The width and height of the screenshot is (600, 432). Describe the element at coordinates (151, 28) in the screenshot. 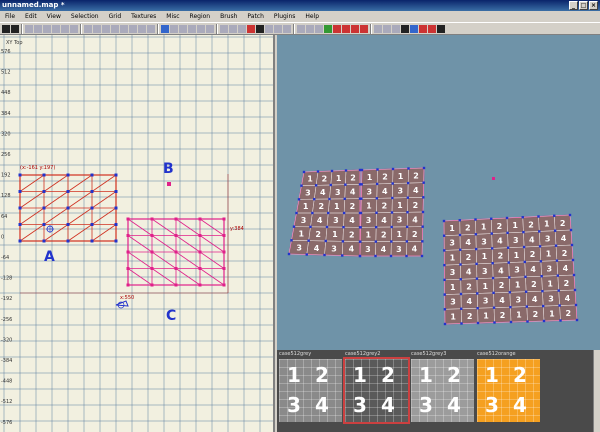

I see `clipper-icon` at that location.